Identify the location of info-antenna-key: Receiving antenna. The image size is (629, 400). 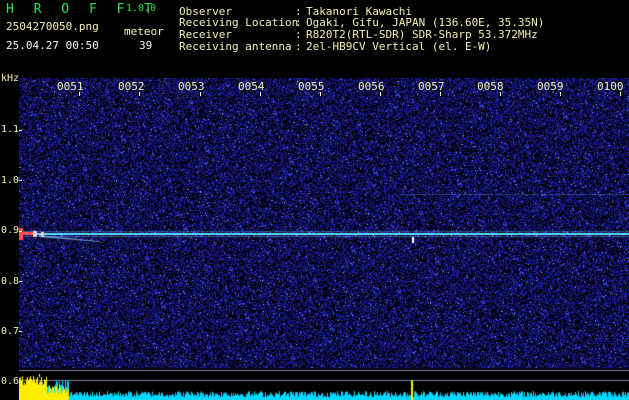
(235, 46).